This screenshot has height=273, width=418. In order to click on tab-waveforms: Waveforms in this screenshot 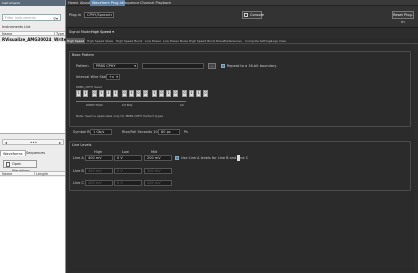, I will do `click(13, 153)`.